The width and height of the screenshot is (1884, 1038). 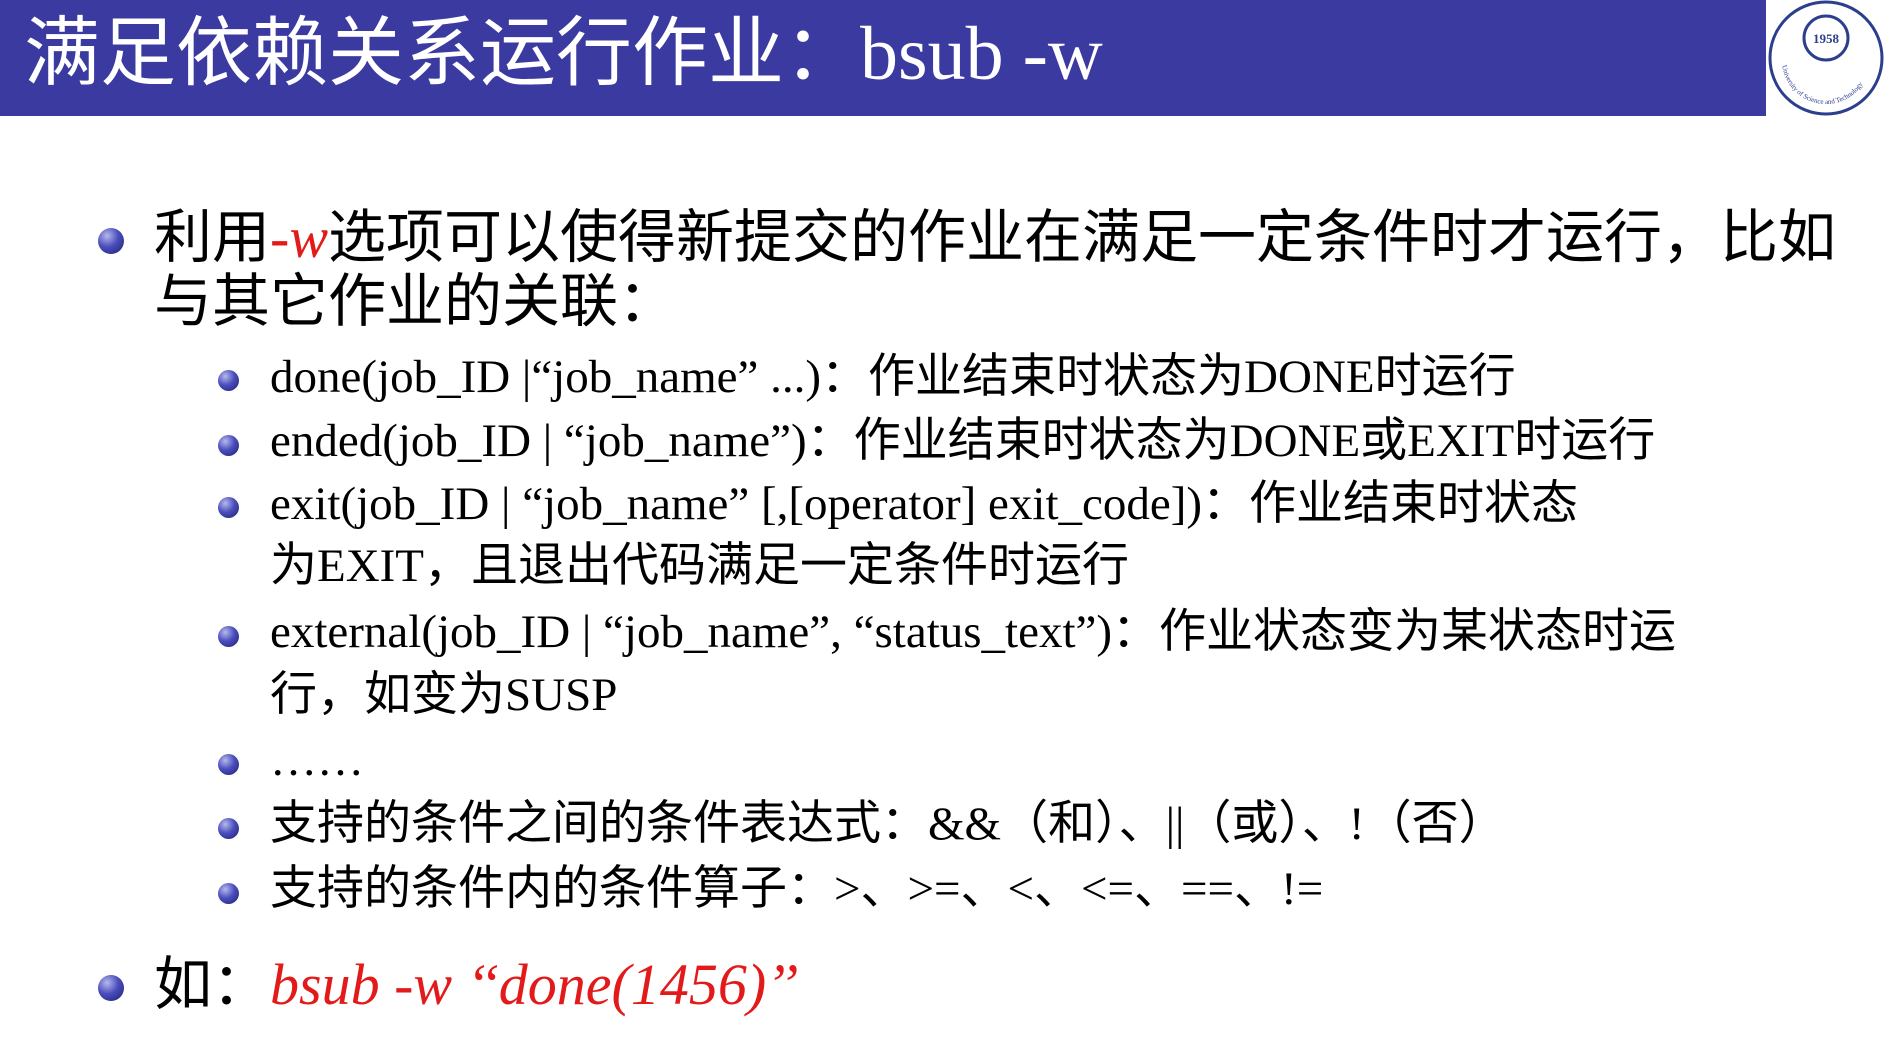 I want to click on intro-line-2: 与其它作业的关联：, so click(x=415, y=301).